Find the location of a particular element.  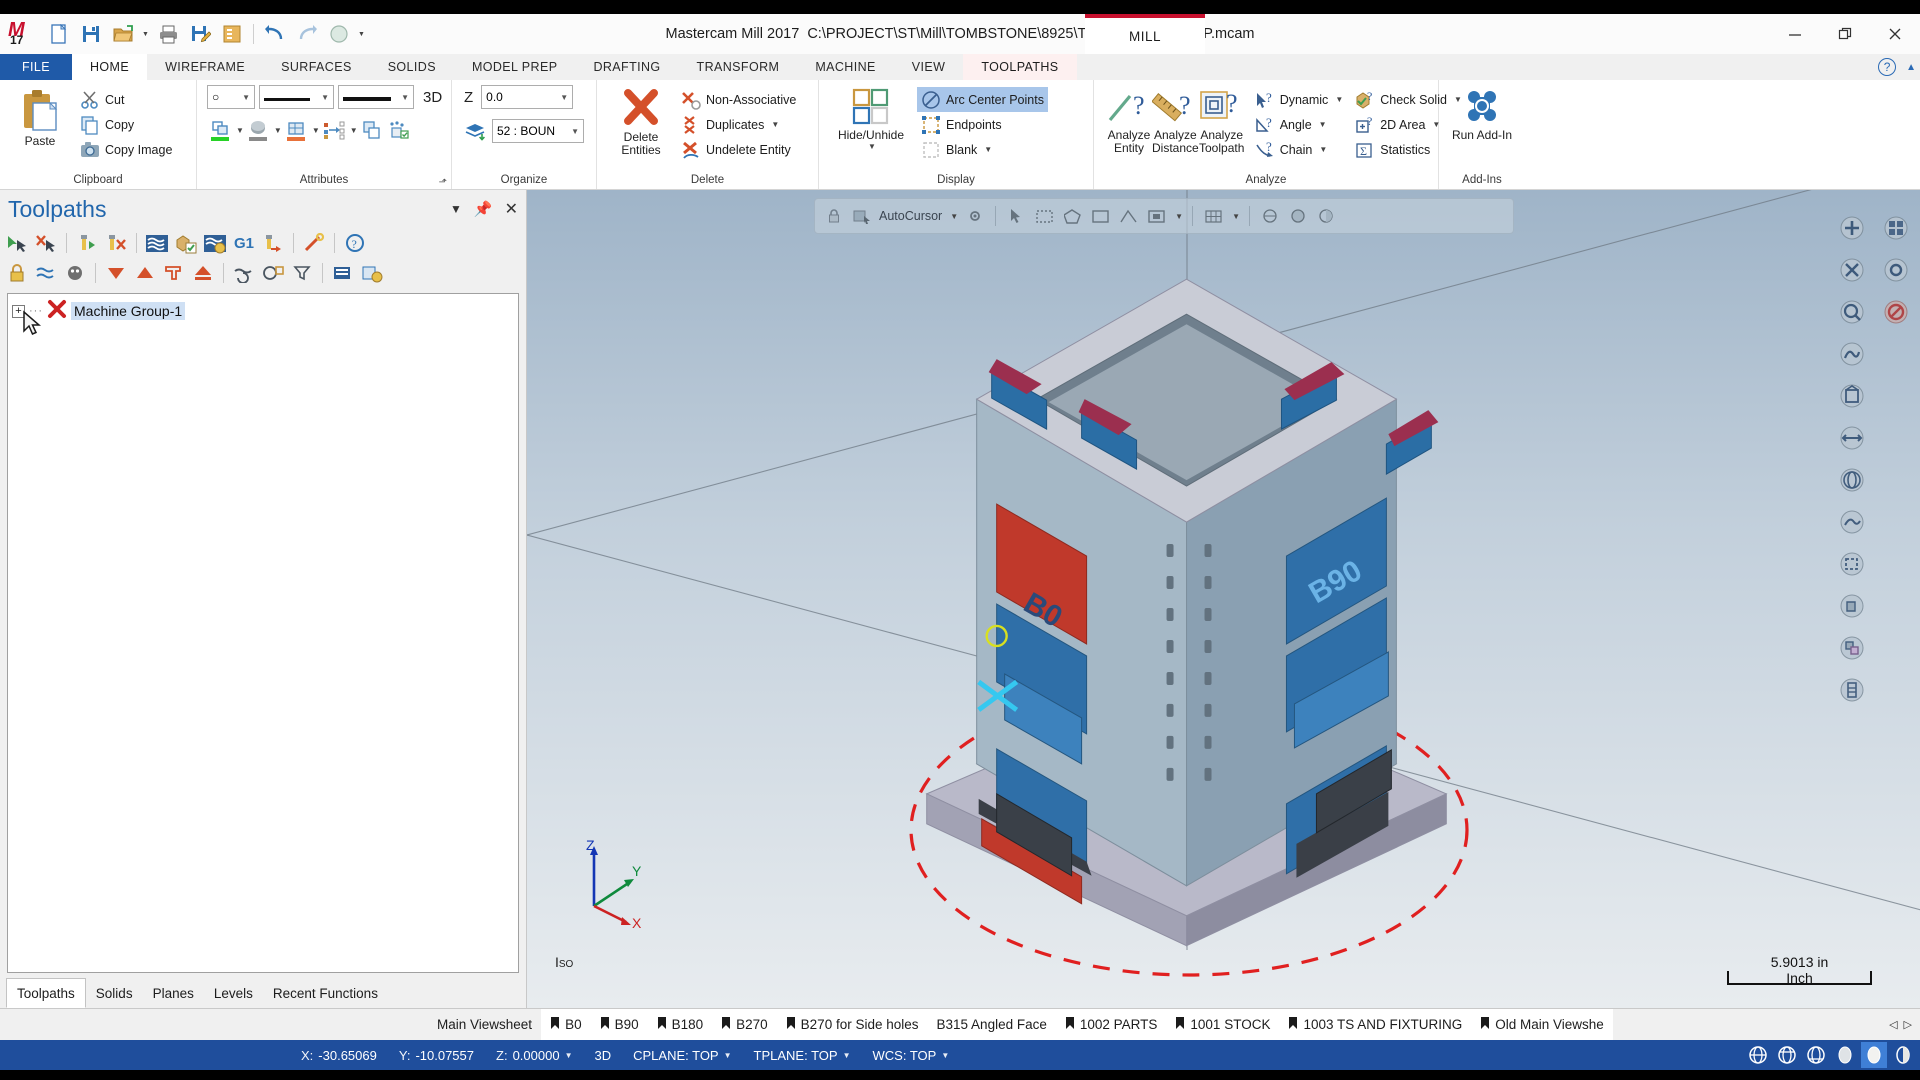

save-icon is located at coordinates (91, 34).